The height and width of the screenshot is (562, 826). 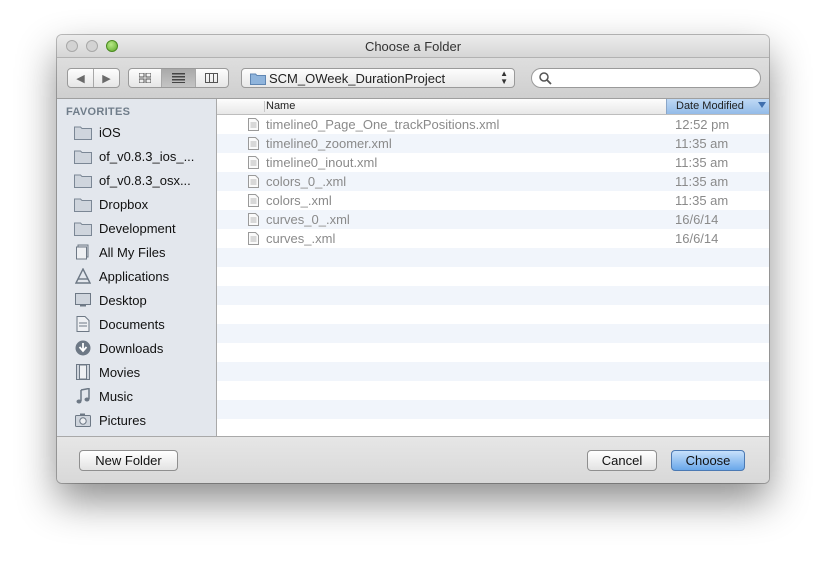 What do you see at coordinates (383, 124) in the screenshot?
I see `file-name: timeline0_Page_One_trackPositions.xml` at bounding box center [383, 124].